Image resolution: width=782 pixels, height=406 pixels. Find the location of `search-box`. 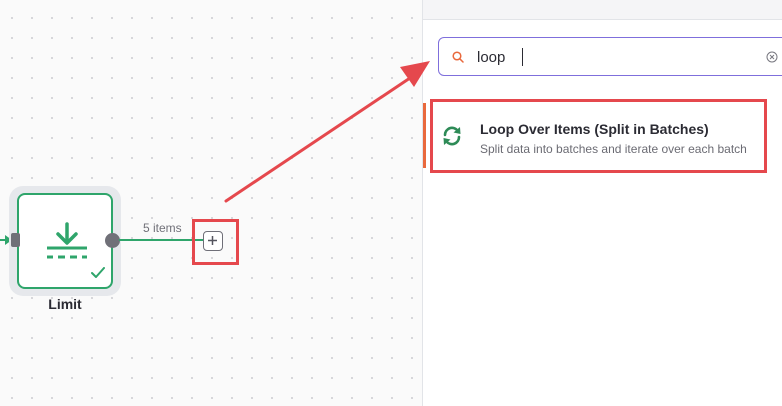

search-box is located at coordinates (610, 56).